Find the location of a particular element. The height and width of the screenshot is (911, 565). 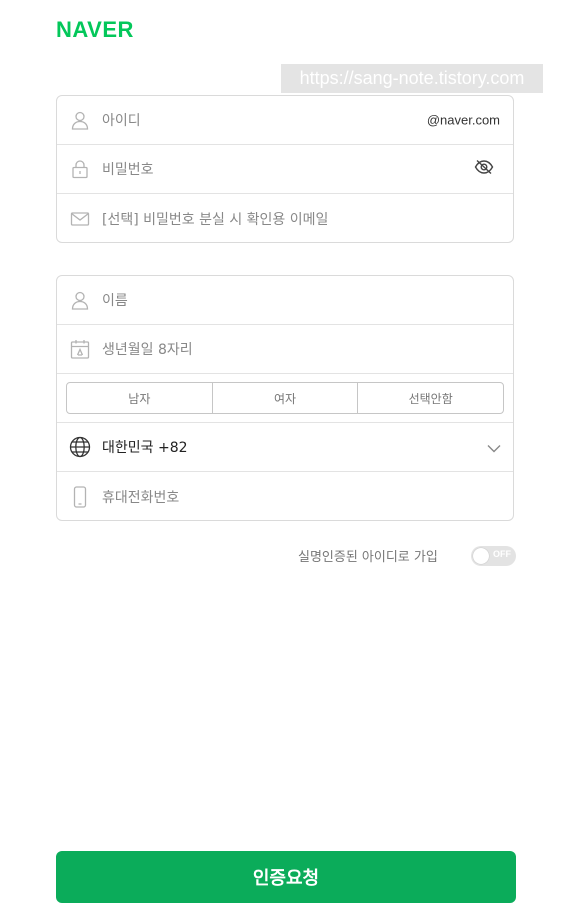

password-field: 비밀번호 is located at coordinates (285, 169).